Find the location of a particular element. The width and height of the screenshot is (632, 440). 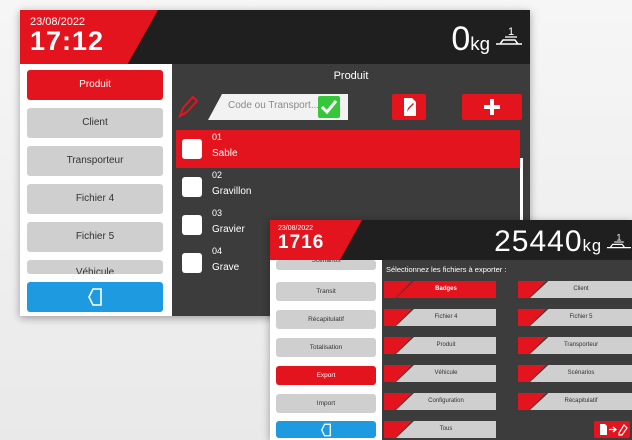

search-input is located at coordinates (276, 105).